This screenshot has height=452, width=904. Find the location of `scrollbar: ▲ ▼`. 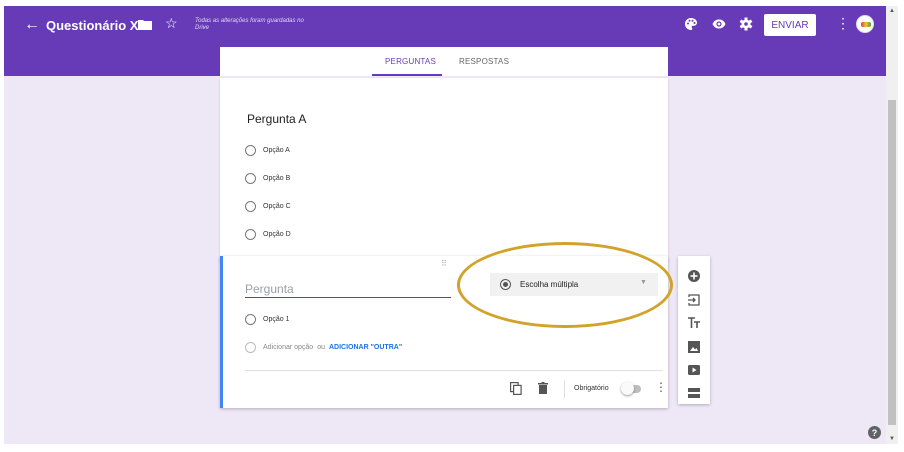

scrollbar: ▲ ▼ is located at coordinates (892, 225).